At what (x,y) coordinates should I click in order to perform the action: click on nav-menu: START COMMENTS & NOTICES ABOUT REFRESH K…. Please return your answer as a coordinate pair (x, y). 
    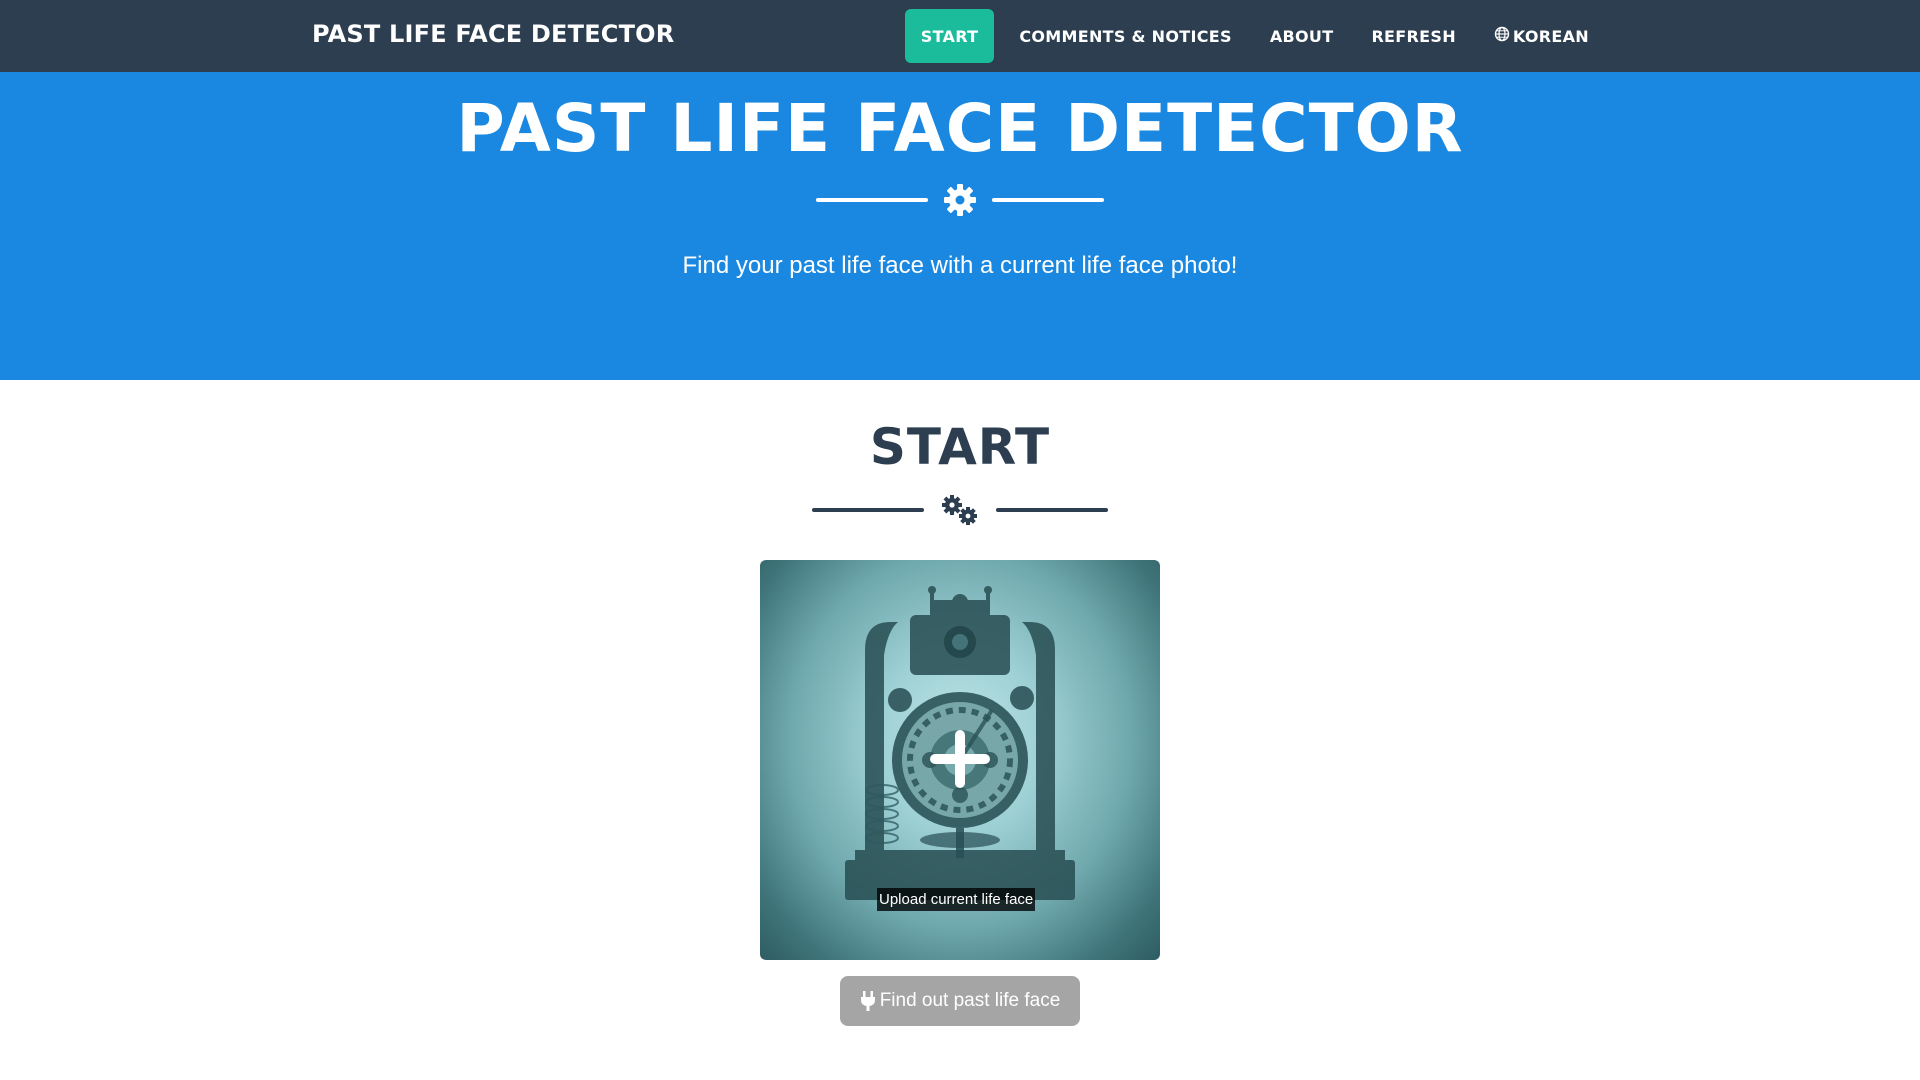
    Looking at the image, I should click on (1256, 36).